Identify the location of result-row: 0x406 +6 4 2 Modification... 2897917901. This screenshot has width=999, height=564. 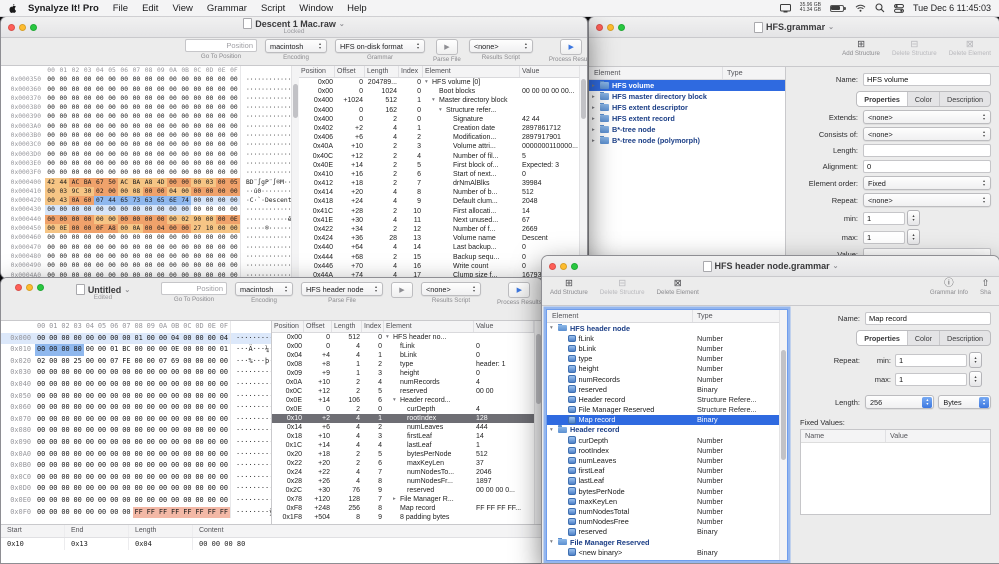
(443, 137).